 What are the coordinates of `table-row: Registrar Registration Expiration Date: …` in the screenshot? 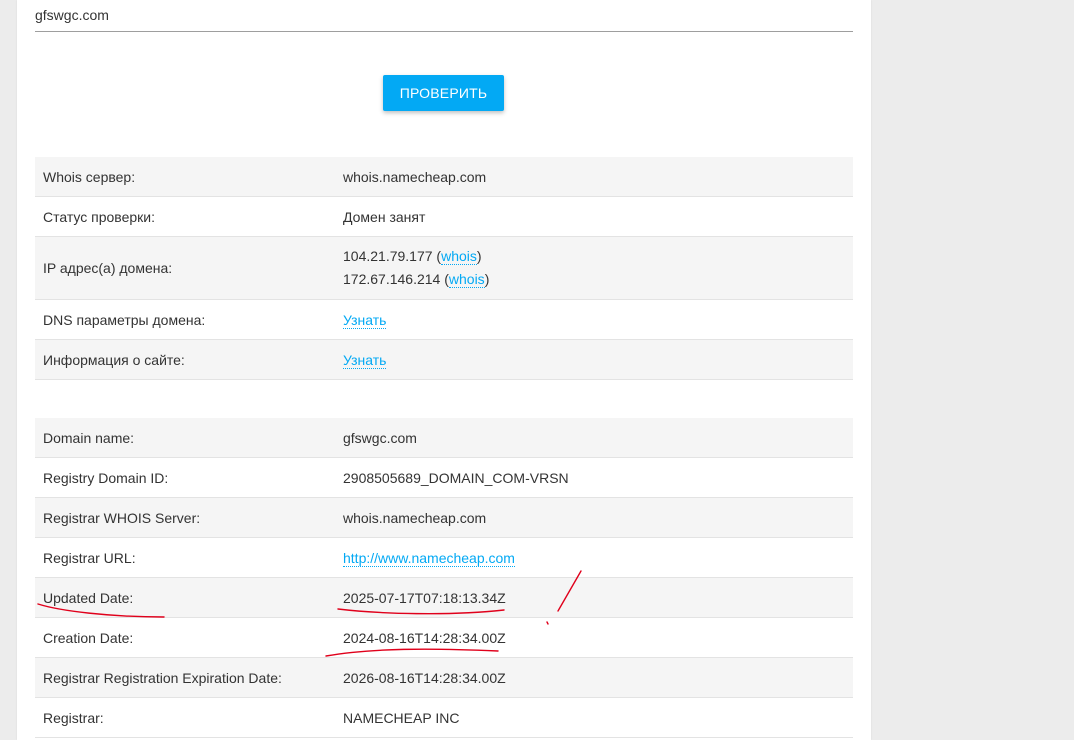 It's located at (444, 677).